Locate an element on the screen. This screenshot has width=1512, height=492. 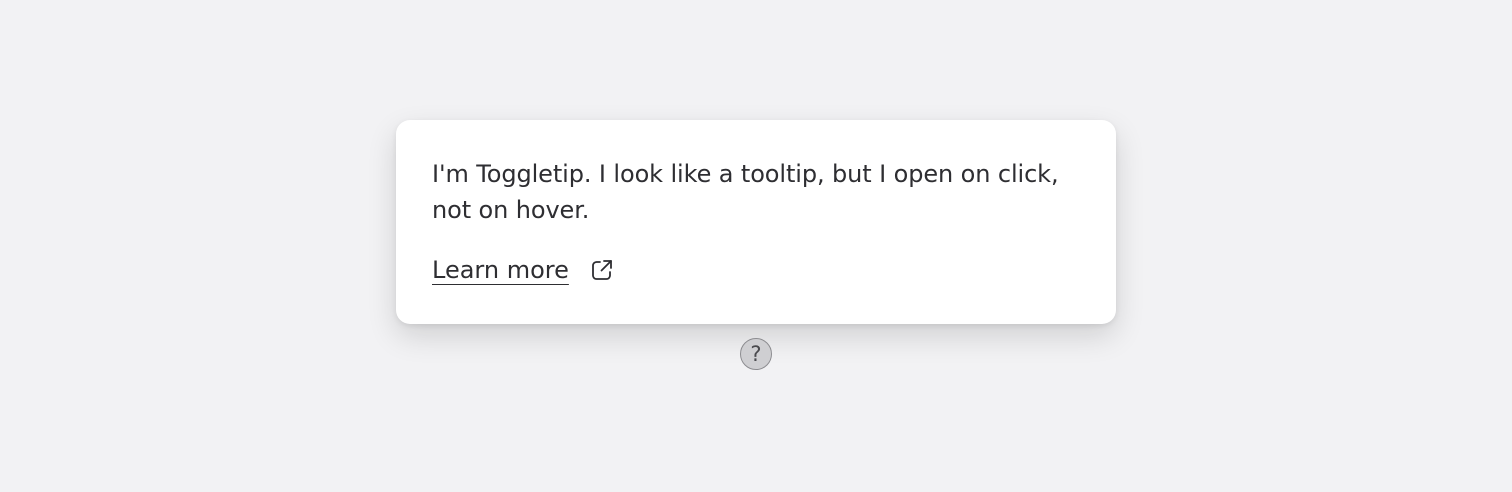
learn-more-row: Learn more is located at coordinates (756, 270).